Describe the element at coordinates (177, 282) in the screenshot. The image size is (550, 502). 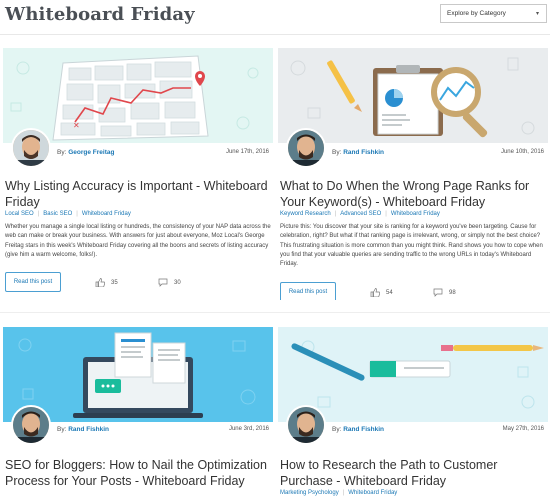
I see `comments-value: 30` at that location.